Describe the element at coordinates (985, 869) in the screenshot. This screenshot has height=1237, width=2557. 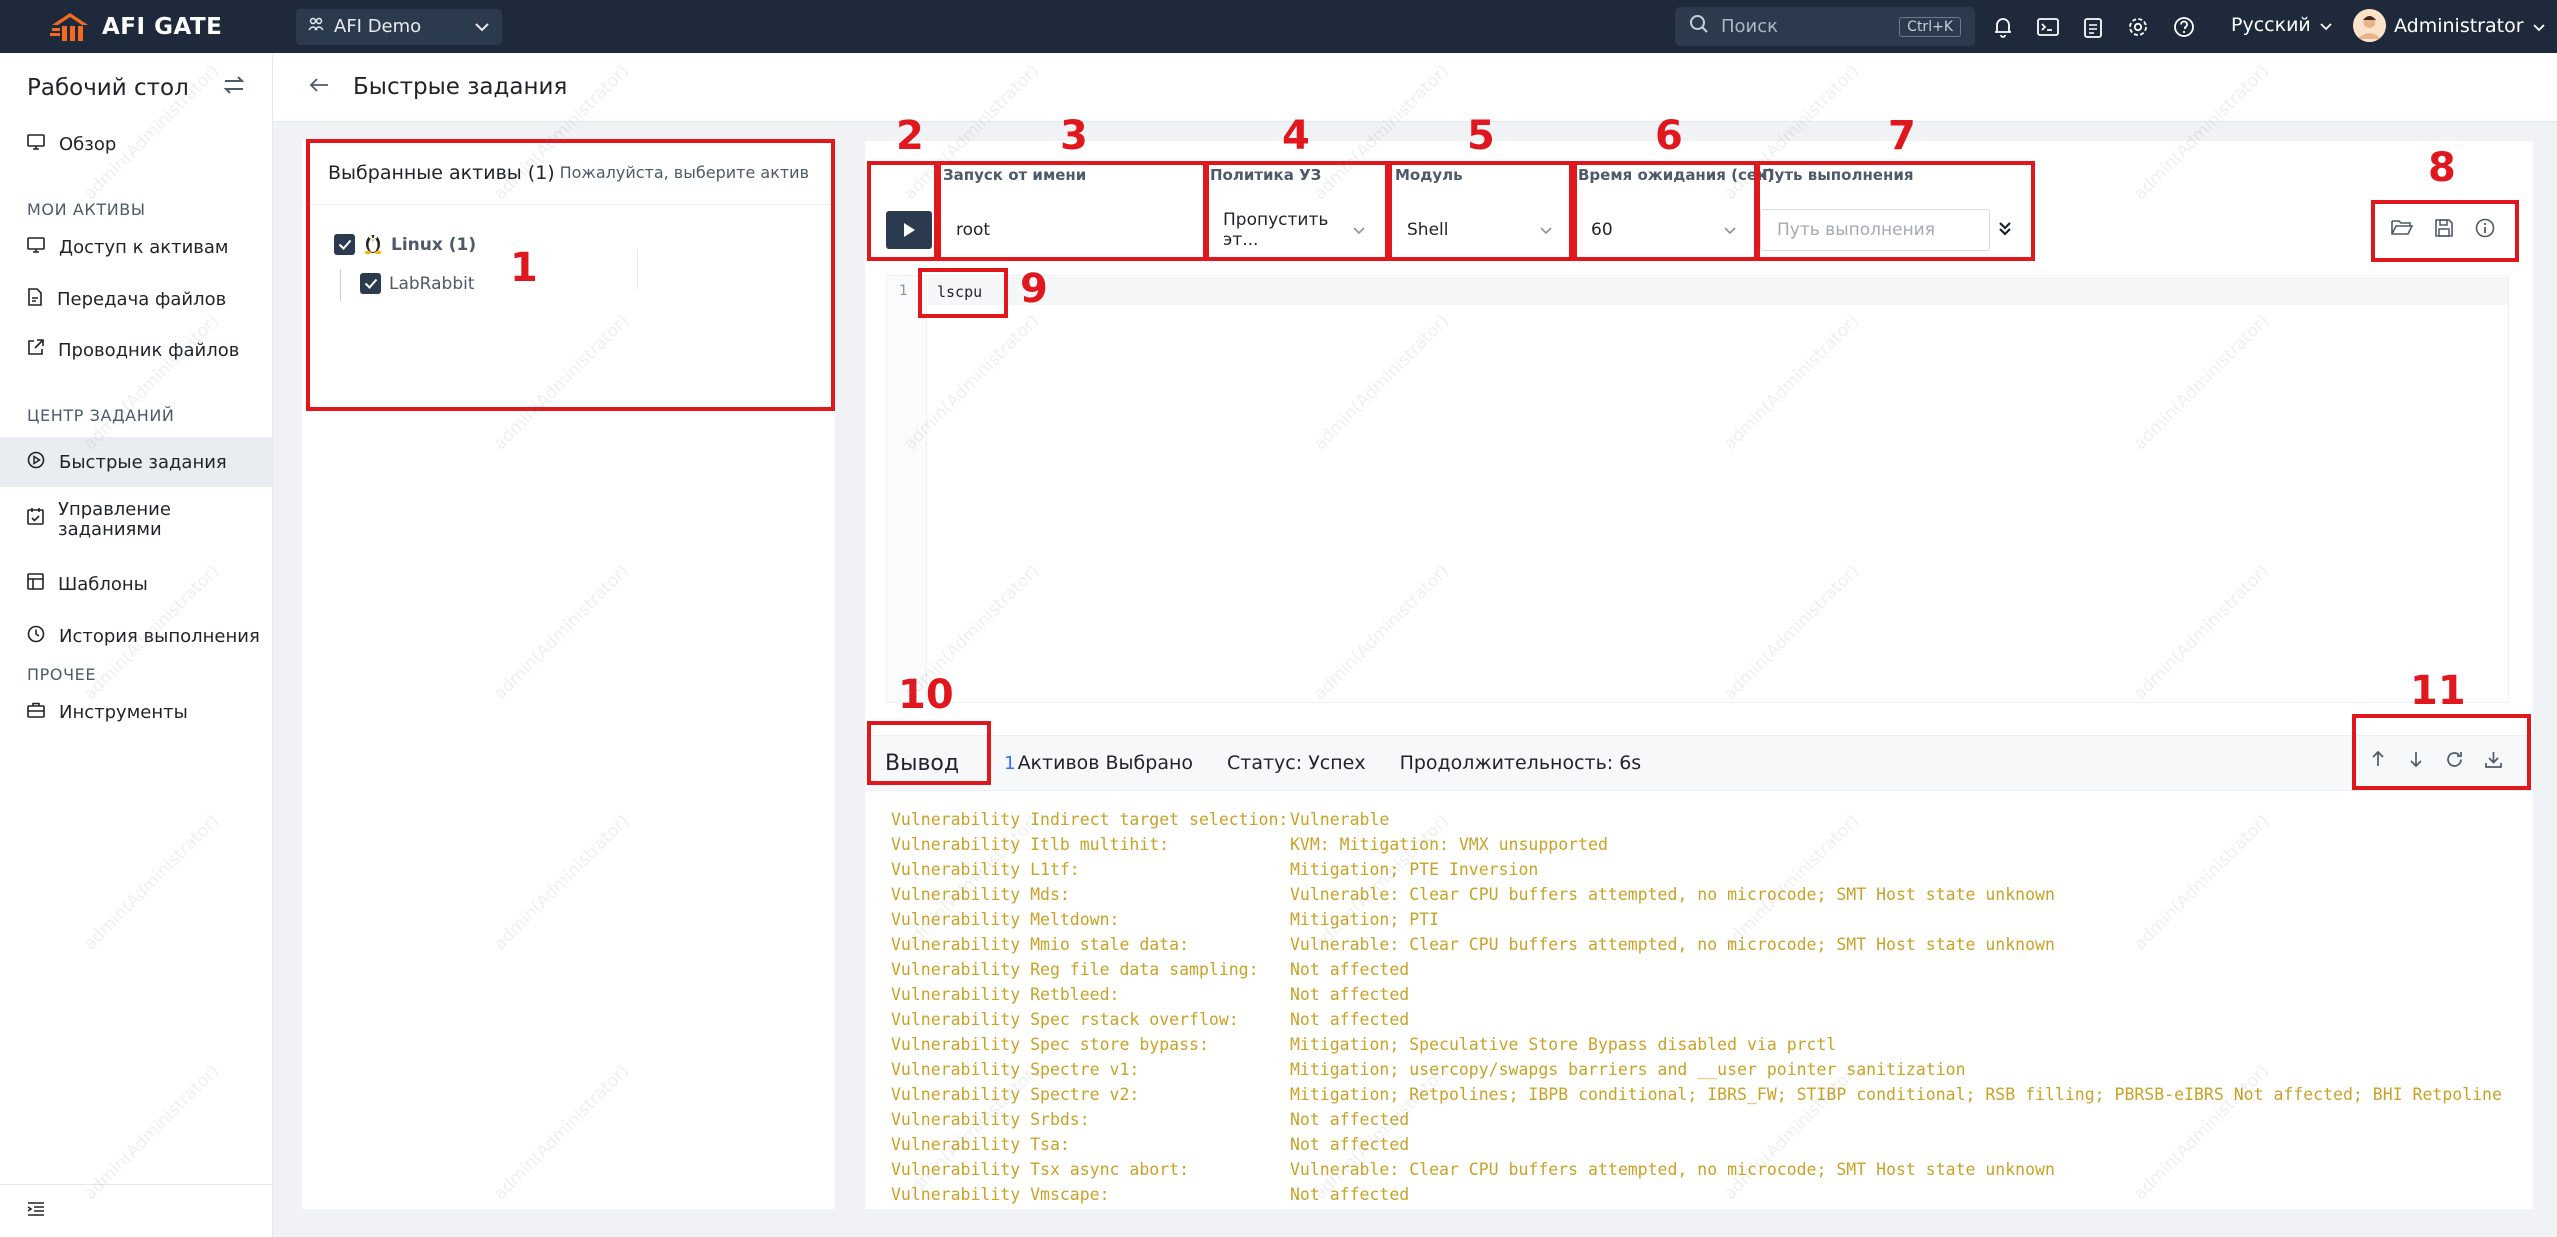
I see `output-key: Vulnerability L1tf:` at that location.